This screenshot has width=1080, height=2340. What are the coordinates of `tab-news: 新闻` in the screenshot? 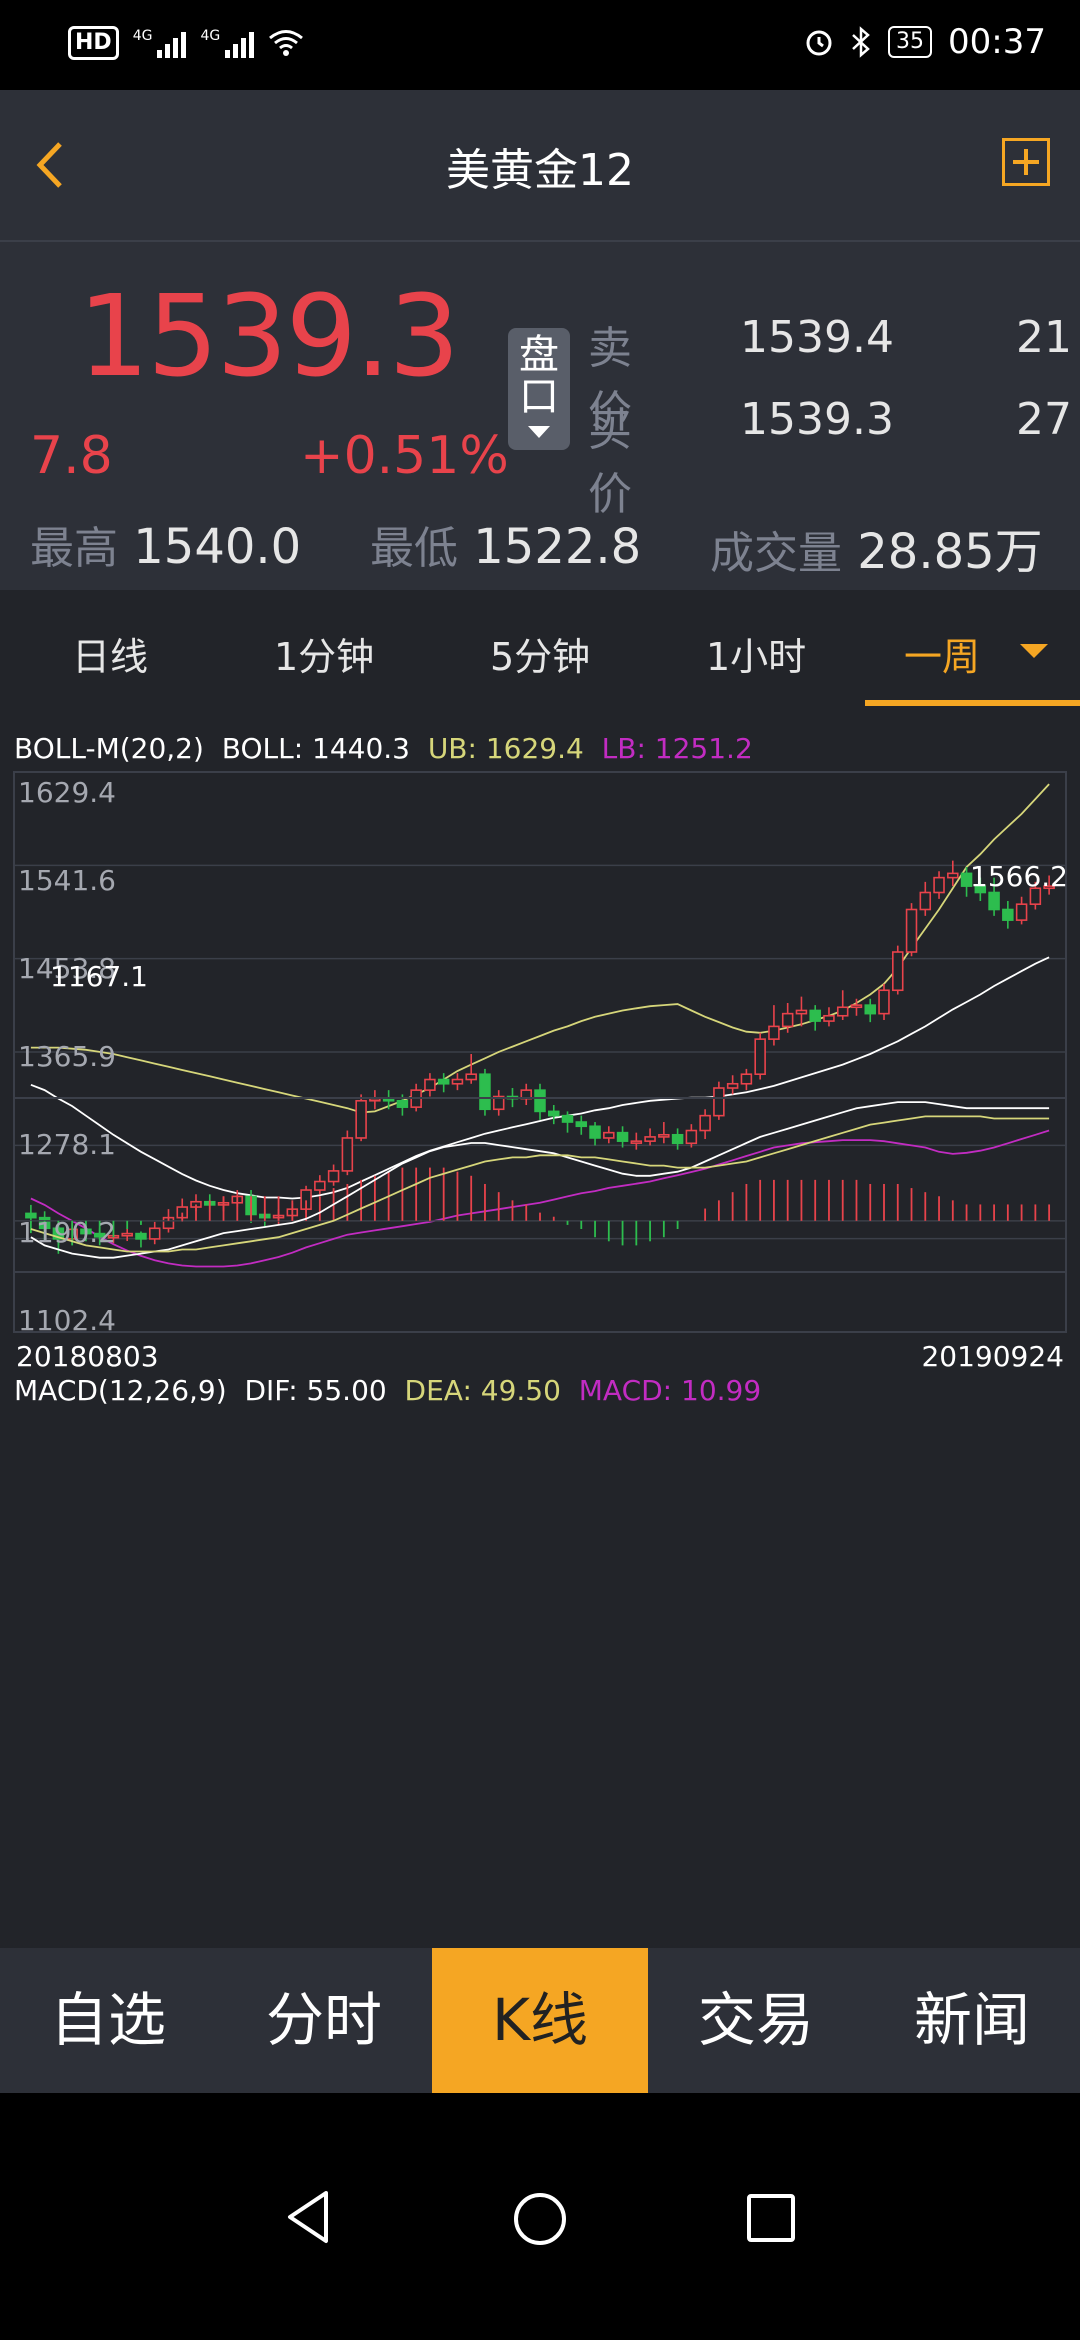 It's located at (972, 2020).